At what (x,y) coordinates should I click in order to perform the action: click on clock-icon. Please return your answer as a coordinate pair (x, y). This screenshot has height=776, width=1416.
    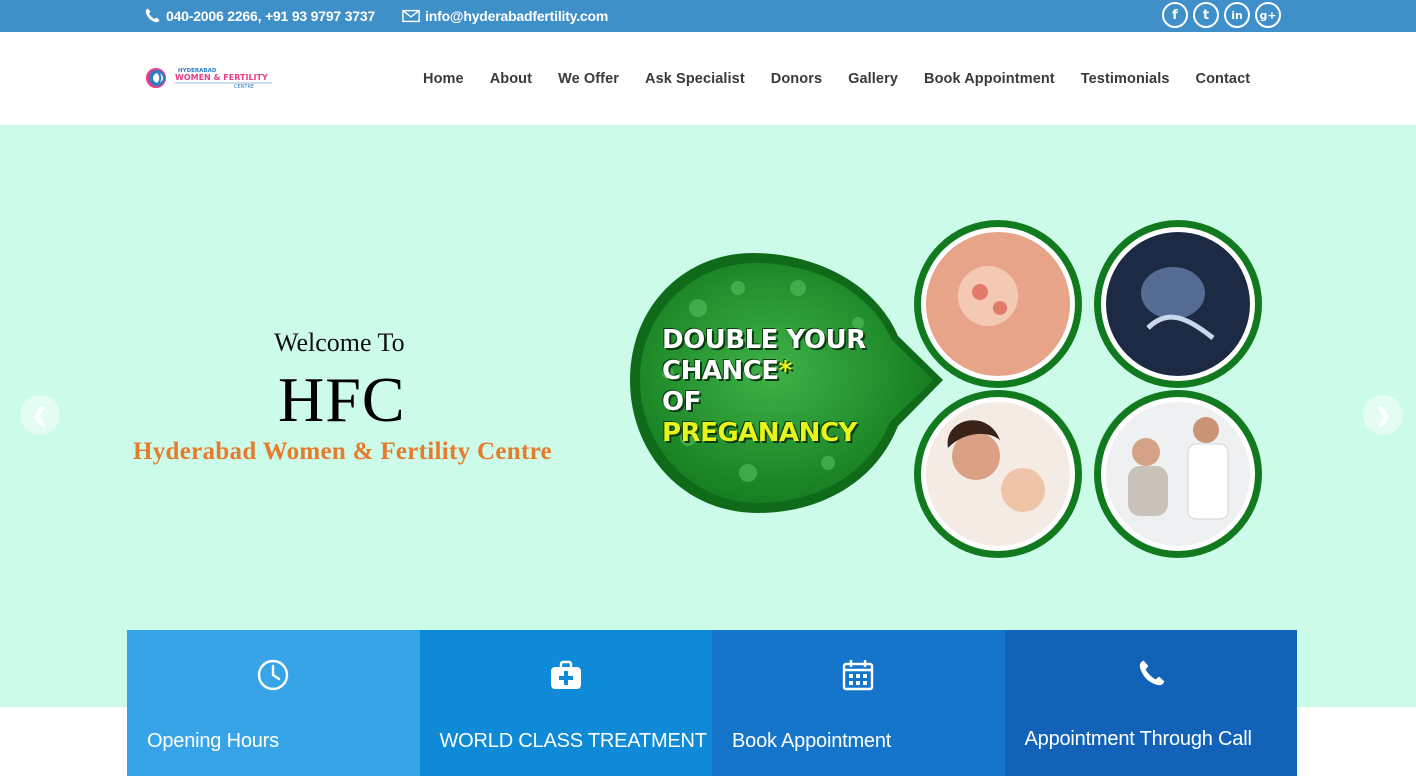
    Looking at the image, I should click on (273, 675).